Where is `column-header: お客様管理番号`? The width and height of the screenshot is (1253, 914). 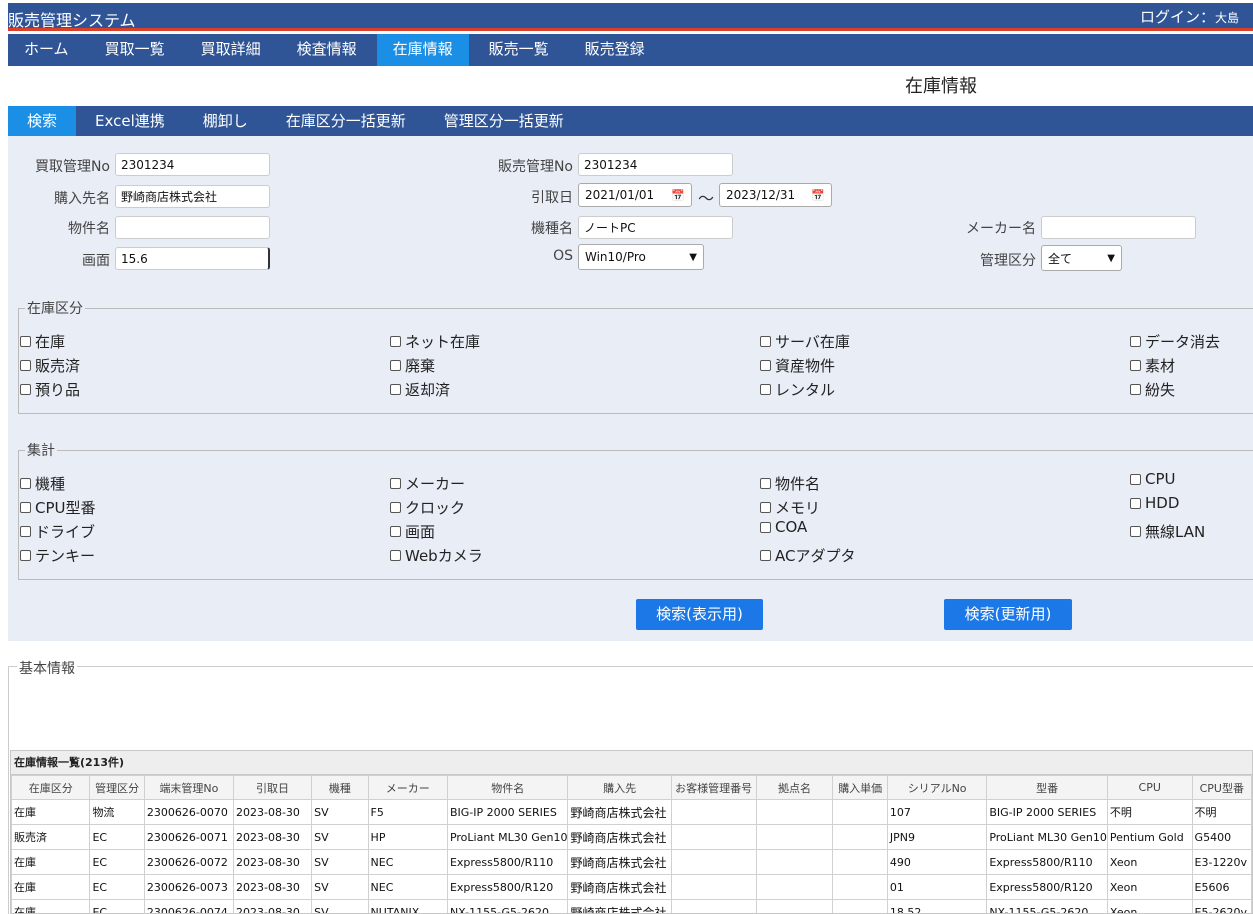
column-header: お客様管理番号 is located at coordinates (713, 787).